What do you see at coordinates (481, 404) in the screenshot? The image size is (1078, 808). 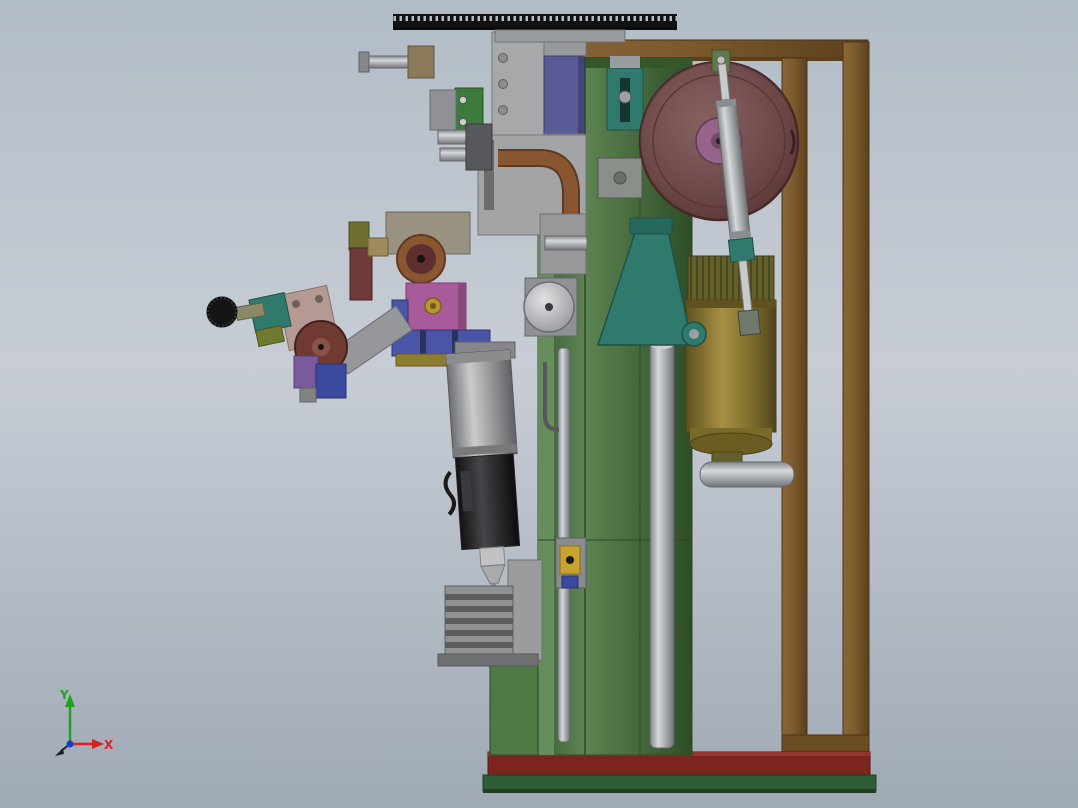 I see `actuator-barrel` at bounding box center [481, 404].